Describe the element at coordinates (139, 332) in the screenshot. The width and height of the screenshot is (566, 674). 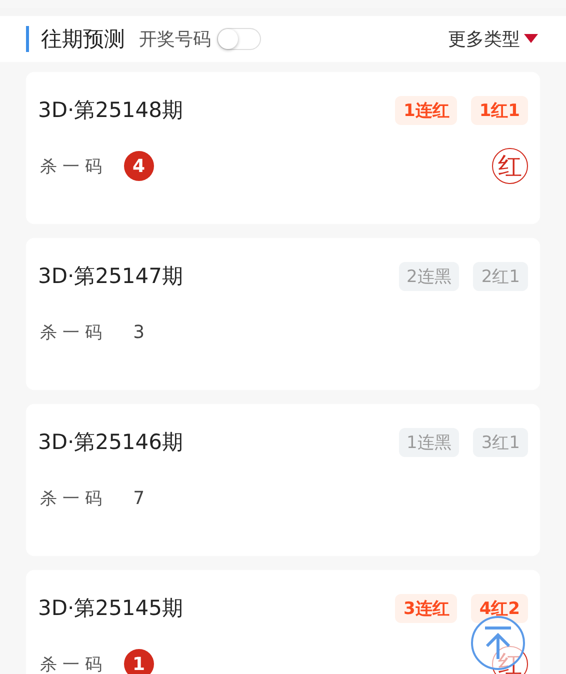
I see `number-value: 3` at that location.